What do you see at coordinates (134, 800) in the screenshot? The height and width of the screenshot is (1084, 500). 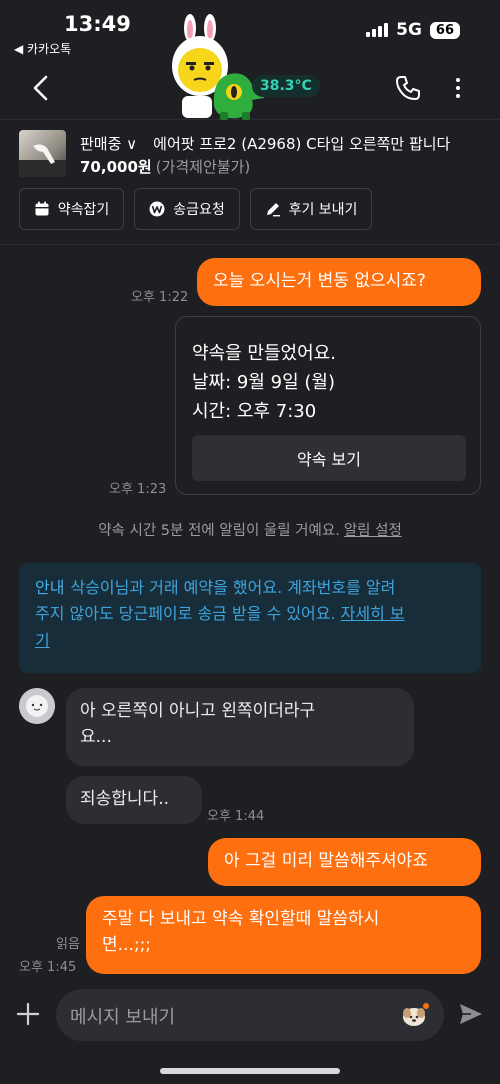 I see `message-bubble-other: 죄송합니다..` at bounding box center [134, 800].